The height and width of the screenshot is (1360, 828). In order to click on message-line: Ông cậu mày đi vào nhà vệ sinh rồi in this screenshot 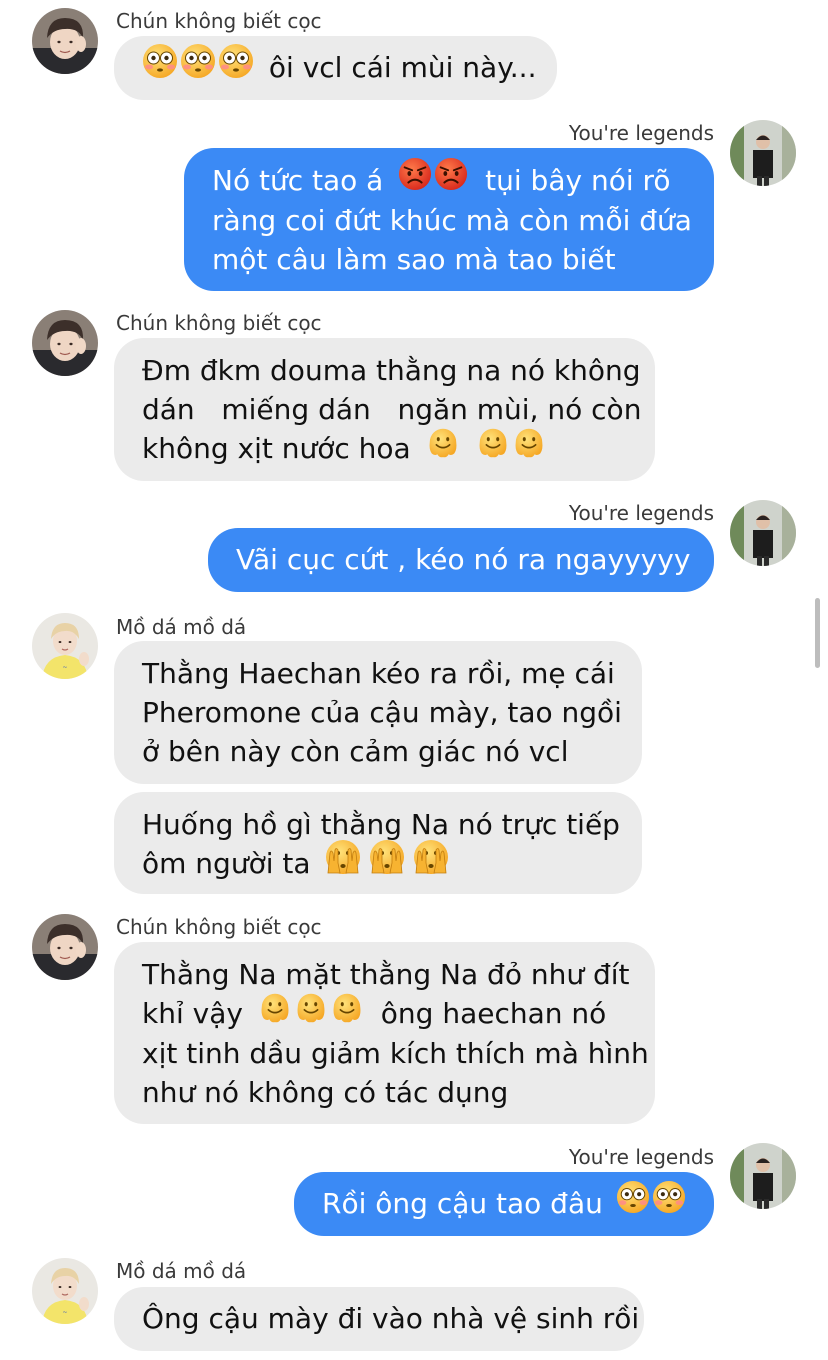, I will do `click(391, 1318)`.